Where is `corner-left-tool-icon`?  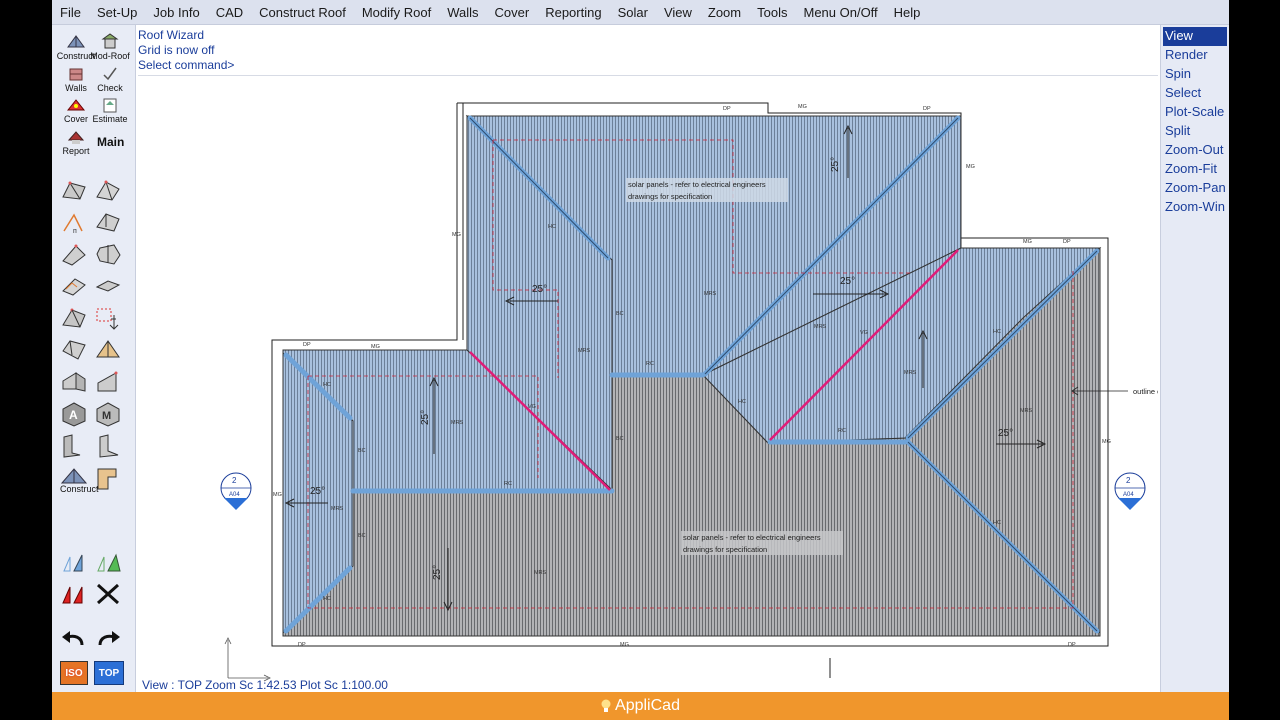 corner-left-tool-icon is located at coordinates (74, 446).